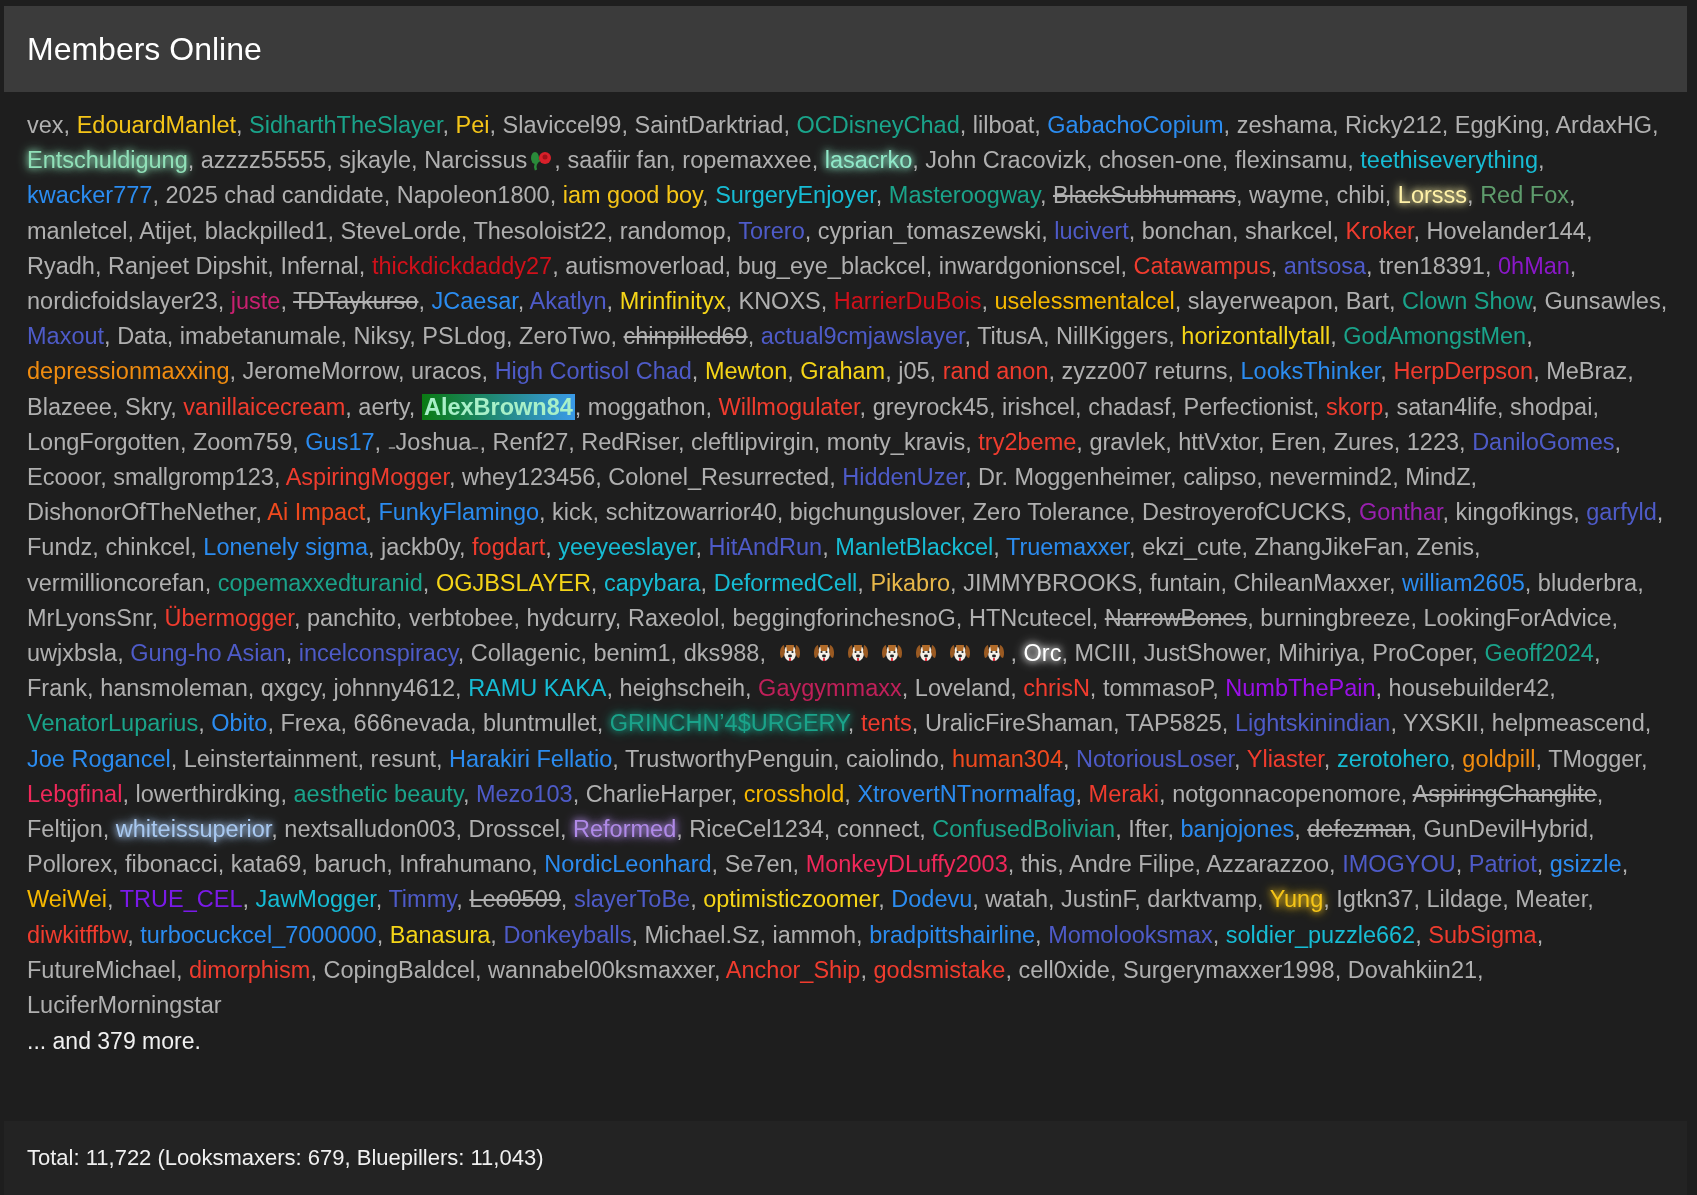 The height and width of the screenshot is (1195, 1697). I want to click on member-link: Frexa, so click(310, 723).